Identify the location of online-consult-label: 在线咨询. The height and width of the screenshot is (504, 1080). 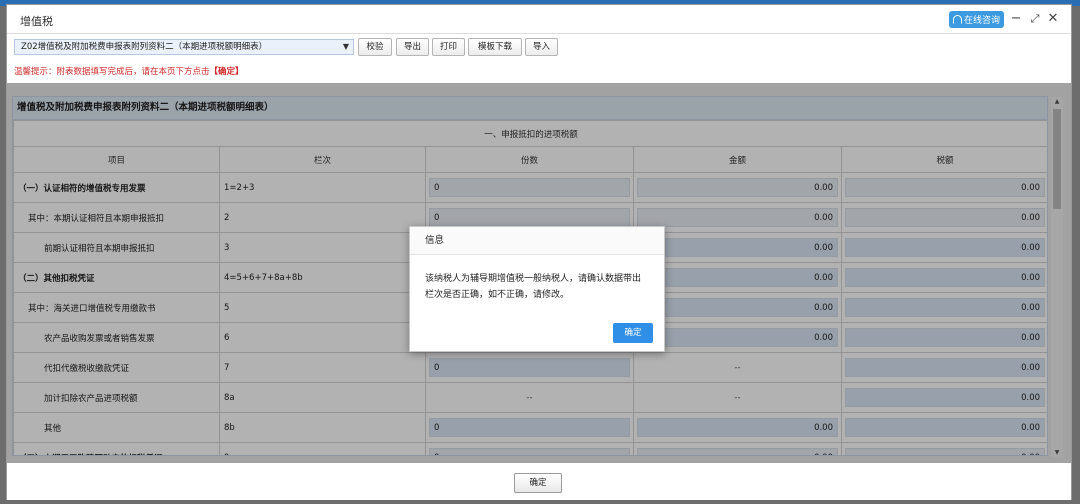
(981, 21).